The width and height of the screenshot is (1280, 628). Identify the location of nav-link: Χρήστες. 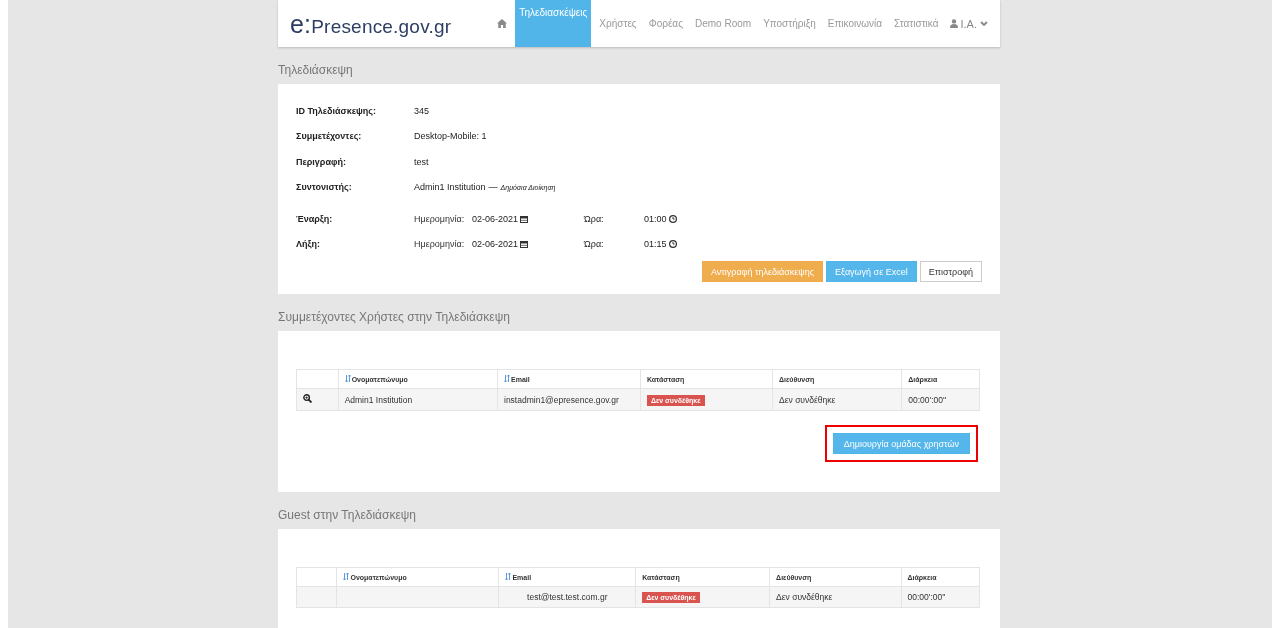
(618, 23).